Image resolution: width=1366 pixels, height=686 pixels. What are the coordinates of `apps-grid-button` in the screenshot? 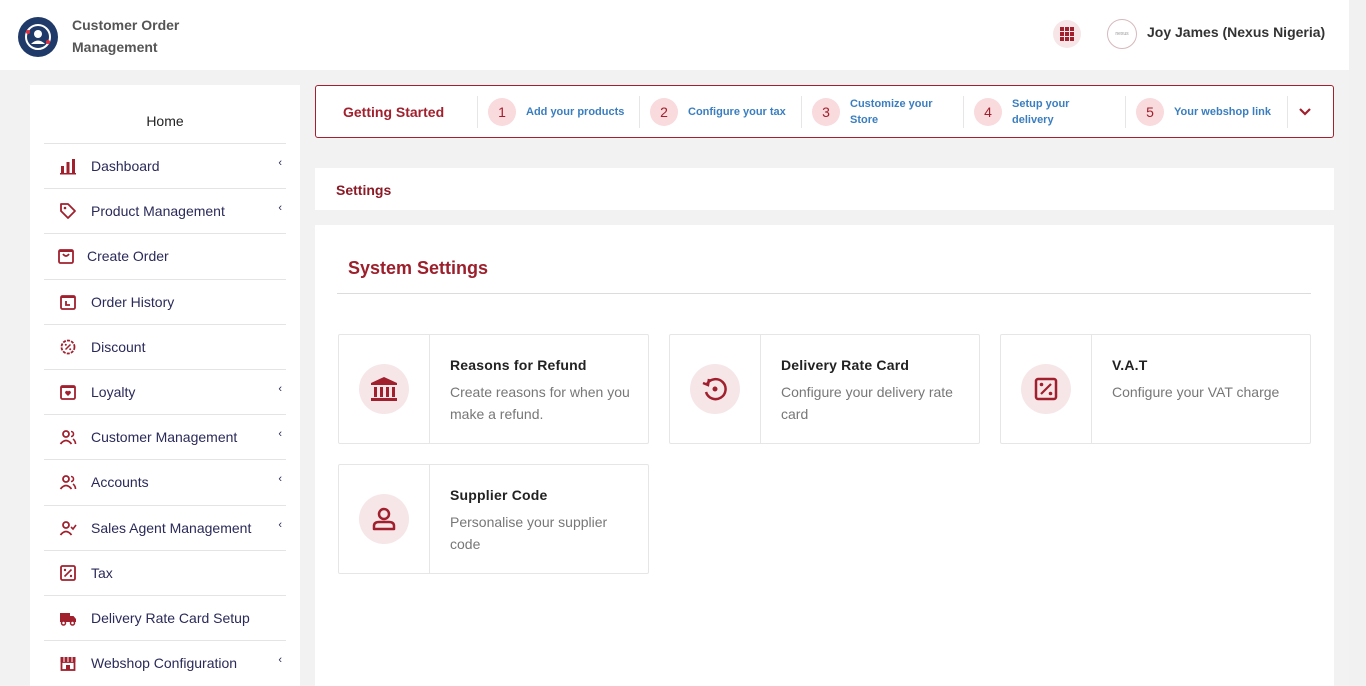 It's located at (1067, 34).